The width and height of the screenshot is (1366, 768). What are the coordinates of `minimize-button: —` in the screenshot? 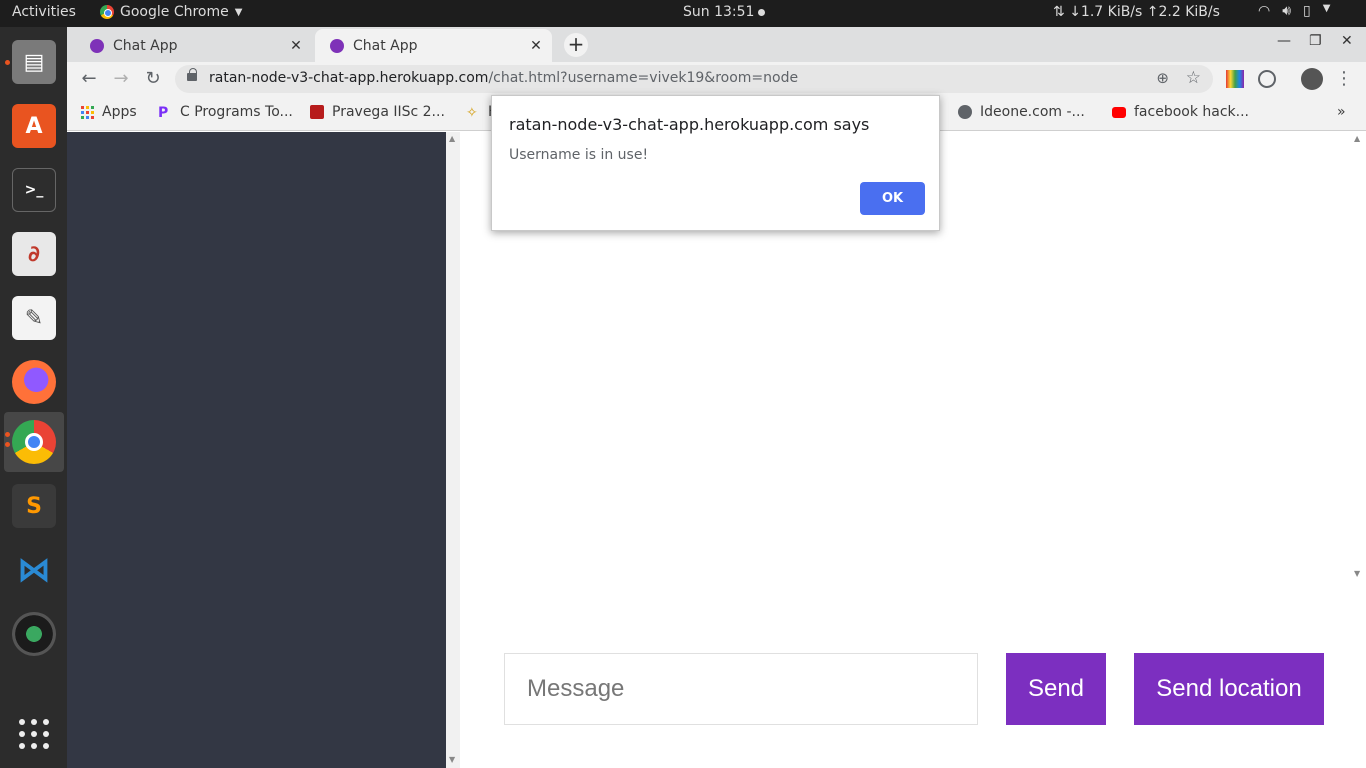 It's located at (1284, 41).